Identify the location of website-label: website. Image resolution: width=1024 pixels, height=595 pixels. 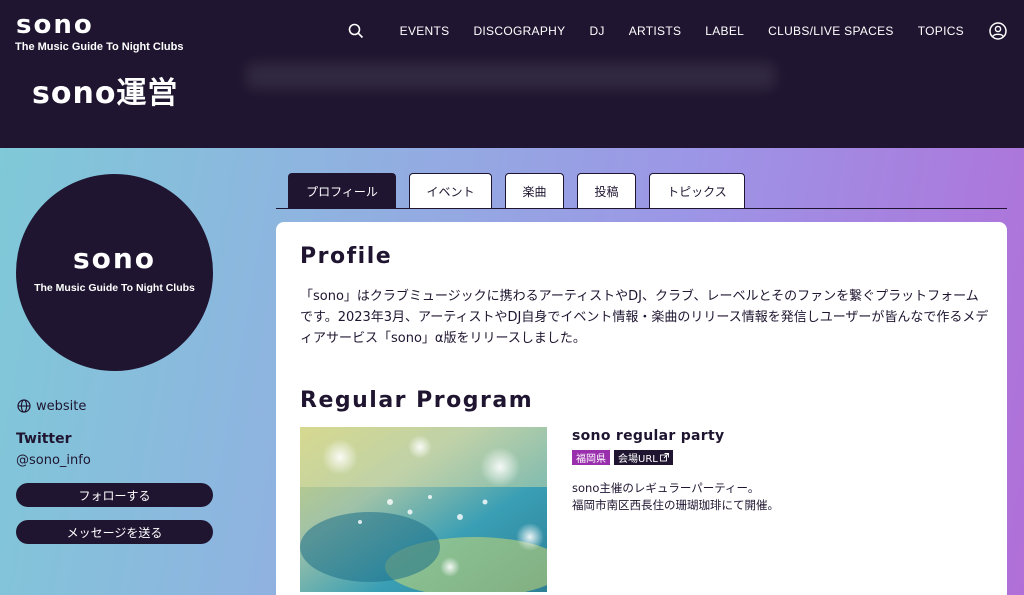
(61, 406).